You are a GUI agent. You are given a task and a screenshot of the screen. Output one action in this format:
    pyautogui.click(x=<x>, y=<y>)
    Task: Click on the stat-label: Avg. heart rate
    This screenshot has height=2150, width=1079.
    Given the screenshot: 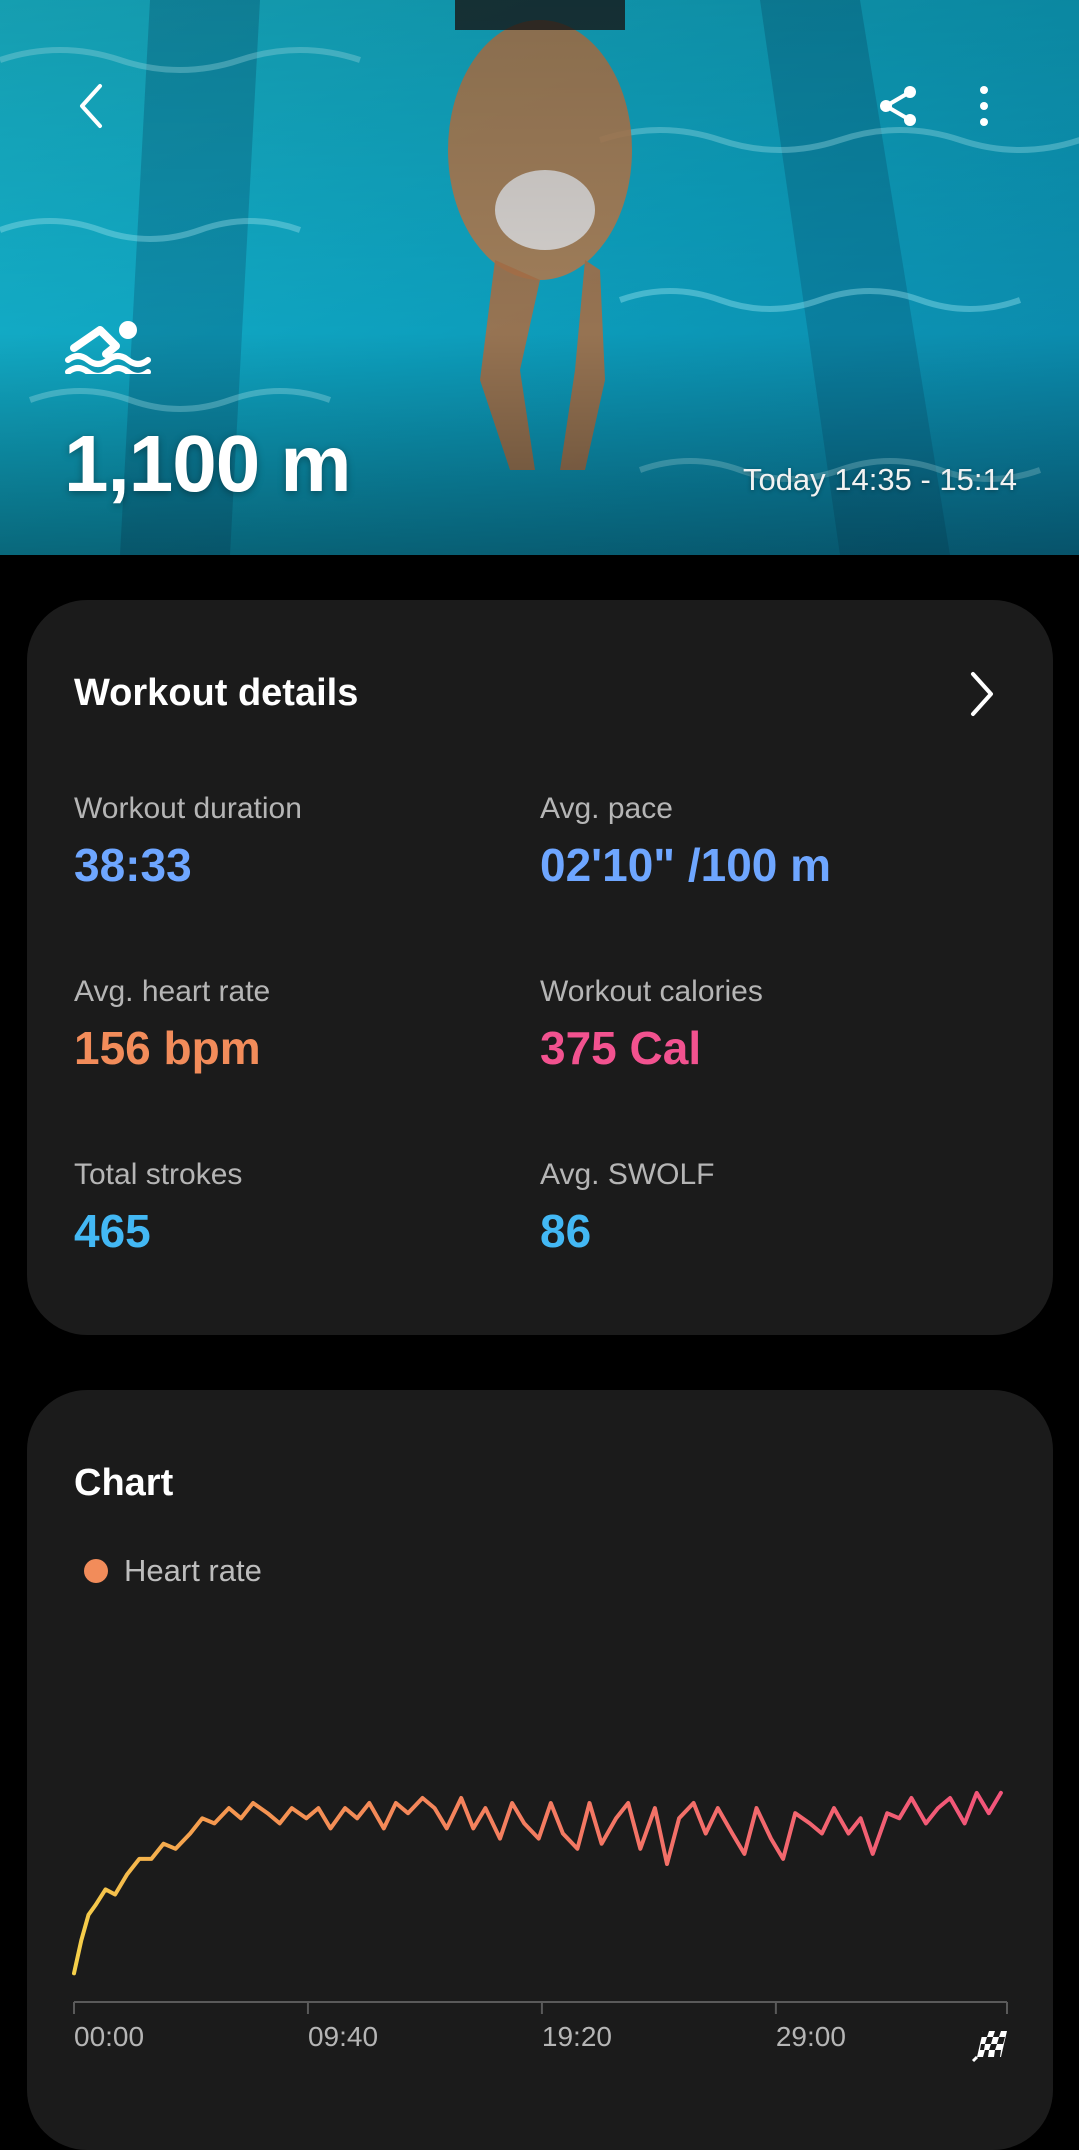 What is the action you would take?
    pyautogui.click(x=172, y=991)
    